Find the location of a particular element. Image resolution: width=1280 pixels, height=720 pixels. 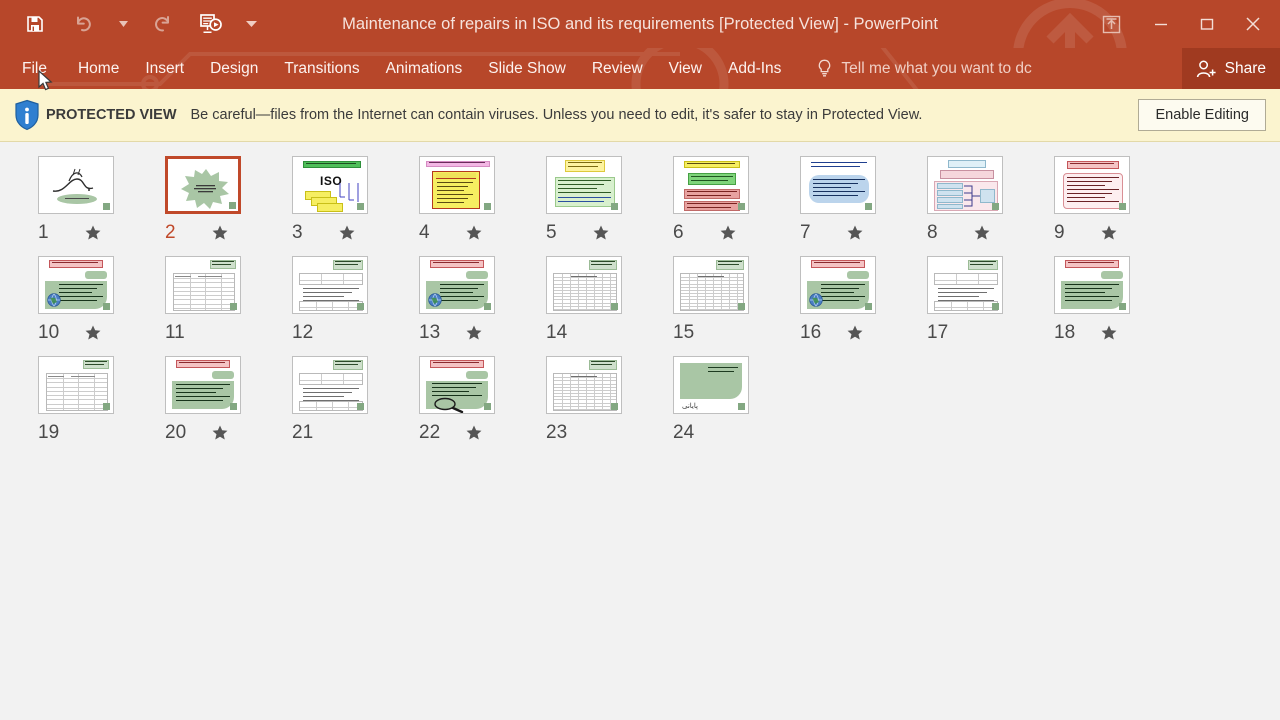

slide-thumbnail-1: 1 is located at coordinates (89, 200).